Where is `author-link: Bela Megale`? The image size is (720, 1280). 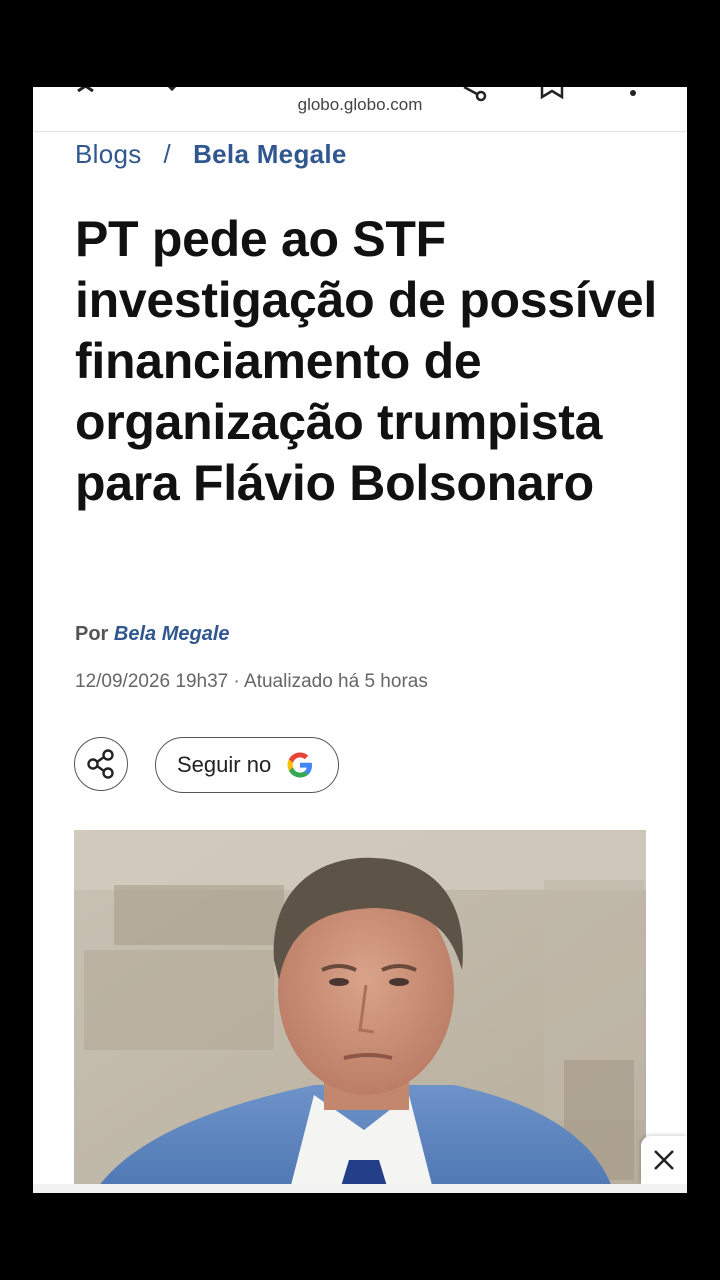
author-link: Bela Megale is located at coordinates (172, 634).